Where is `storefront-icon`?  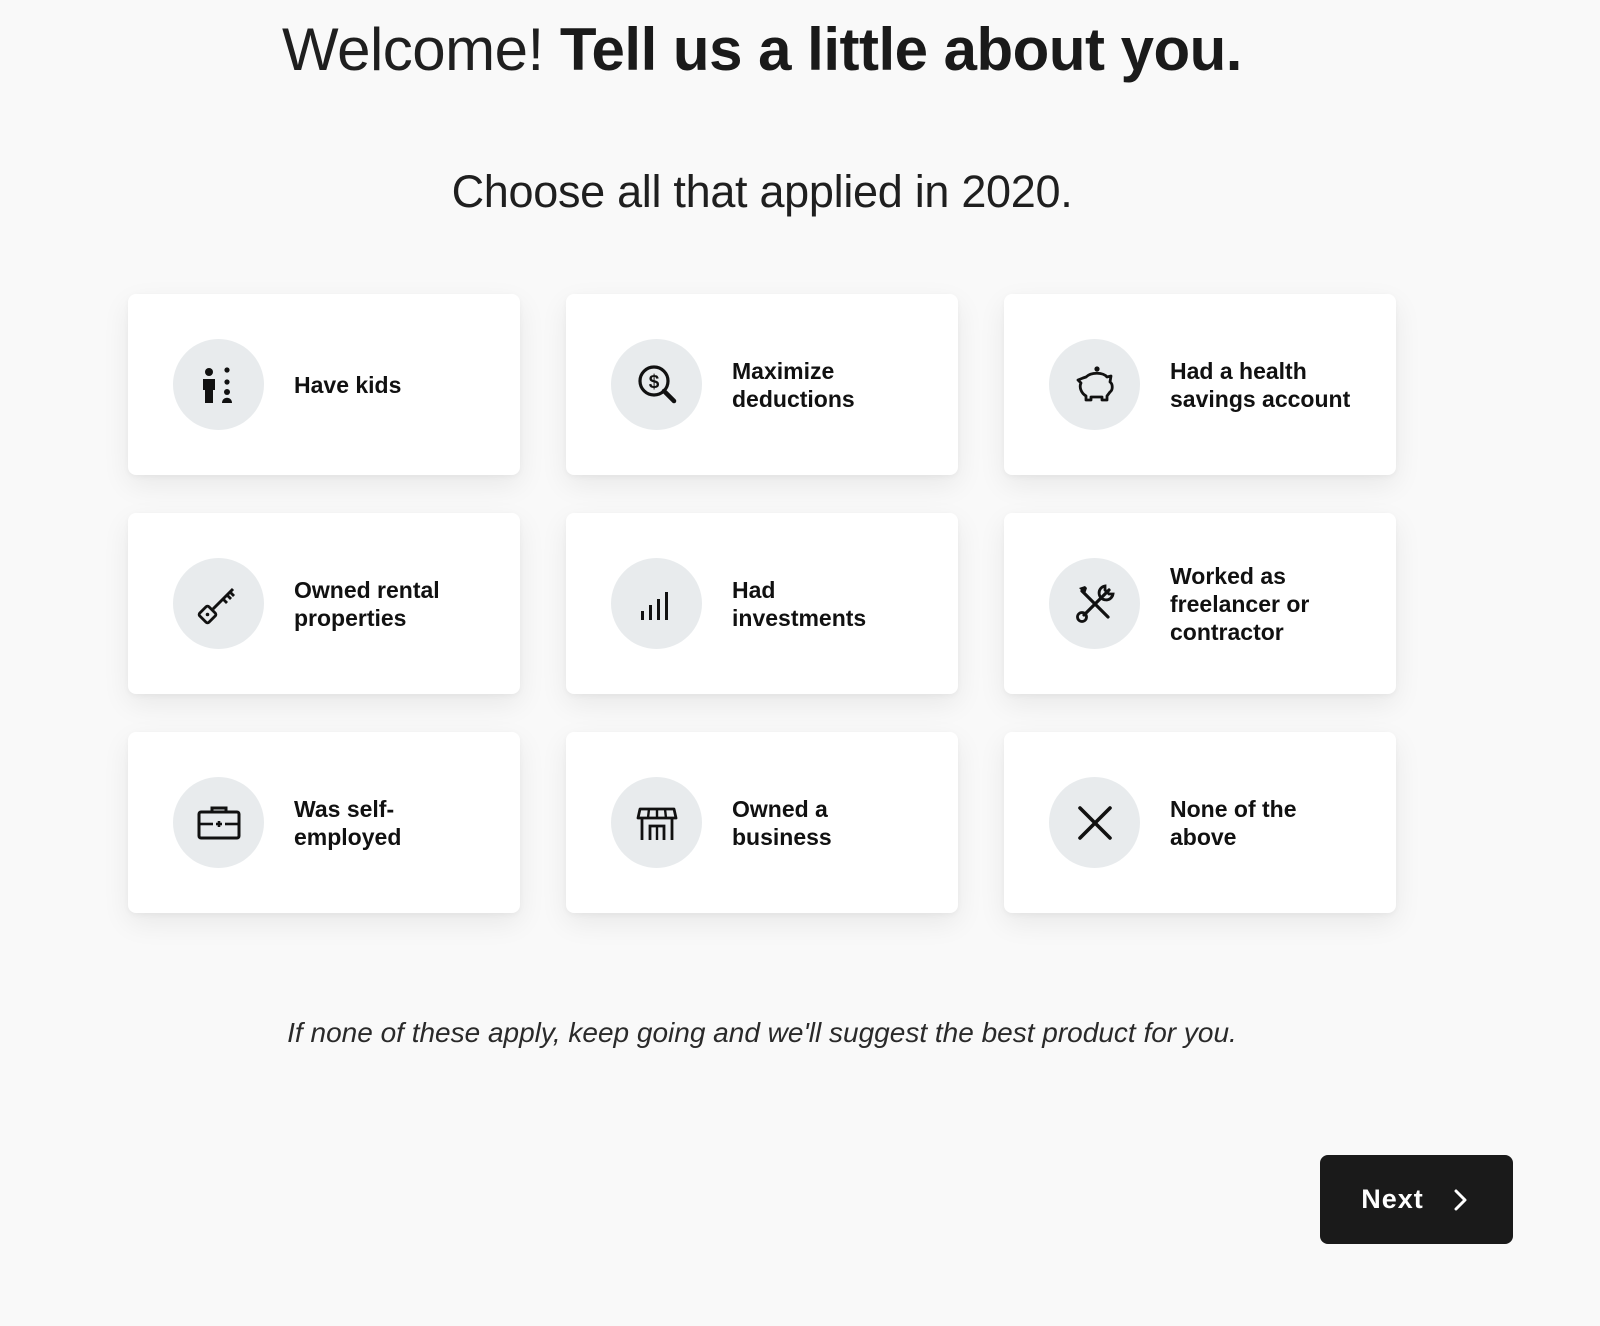 storefront-icon is located at coordinates (656, 822).